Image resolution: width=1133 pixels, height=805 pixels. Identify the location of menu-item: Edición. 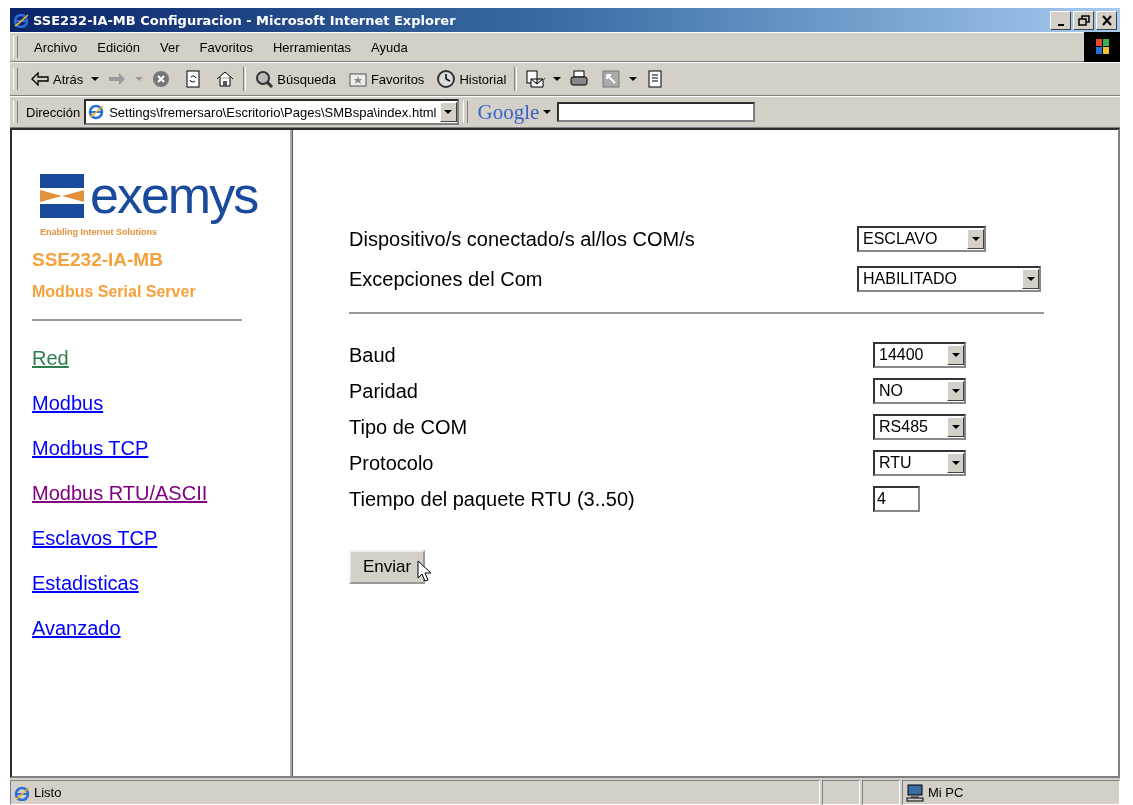
(118, 47).